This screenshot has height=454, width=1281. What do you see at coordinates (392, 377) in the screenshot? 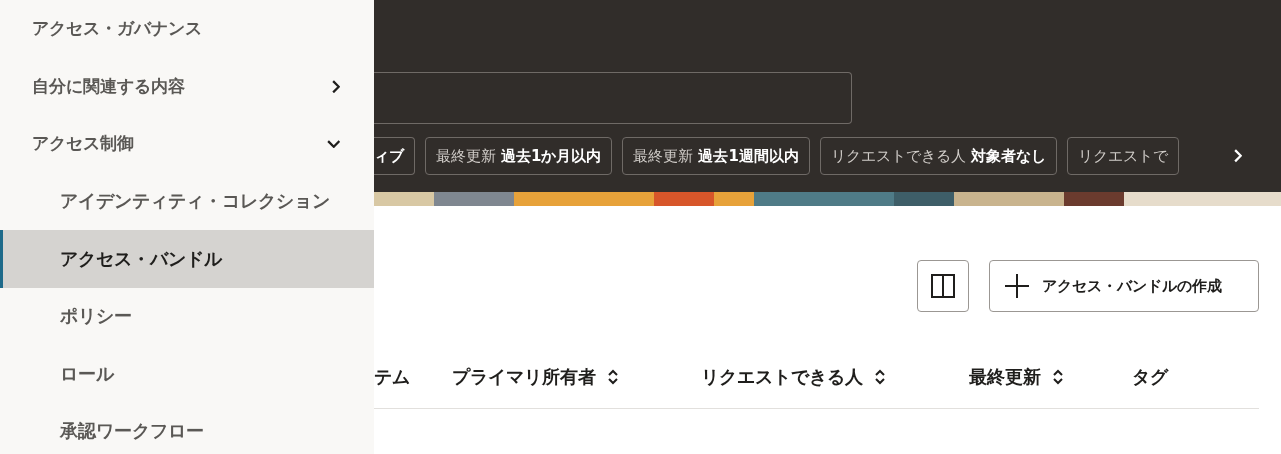
I see `column-header: テム` at bounding box center [392, 377].